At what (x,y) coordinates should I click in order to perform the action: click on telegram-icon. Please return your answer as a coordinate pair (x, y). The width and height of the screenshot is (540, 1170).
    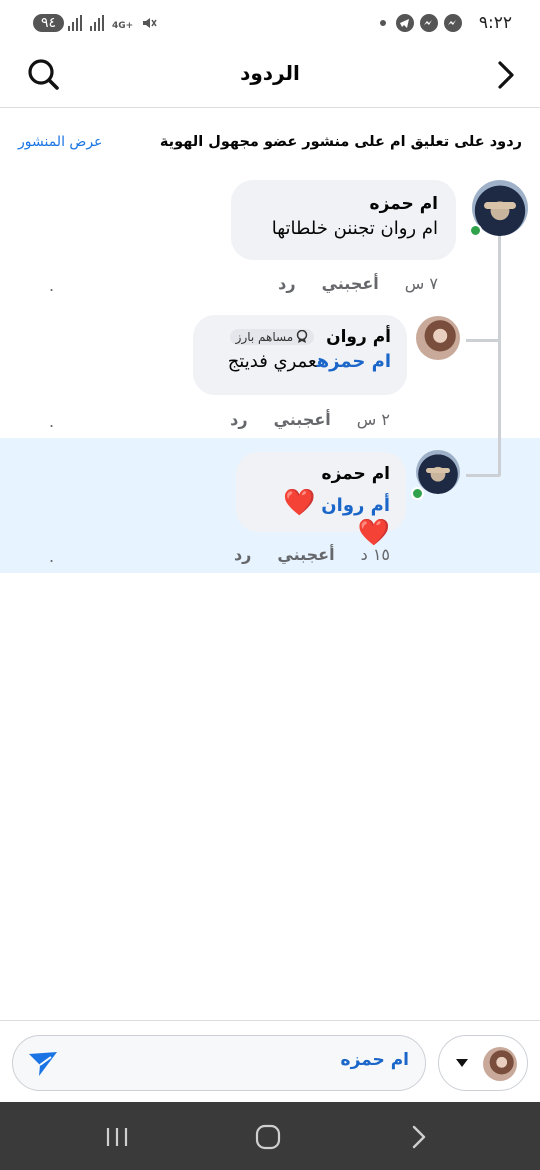
    Looking at the image, I should click on (405, 23).